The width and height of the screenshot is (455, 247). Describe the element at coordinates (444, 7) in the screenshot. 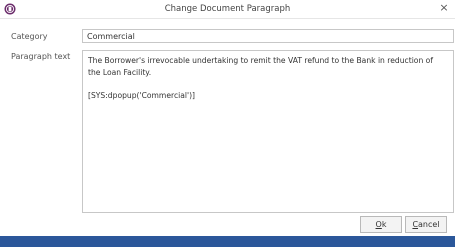

I see `close-icon: ×` at that location.